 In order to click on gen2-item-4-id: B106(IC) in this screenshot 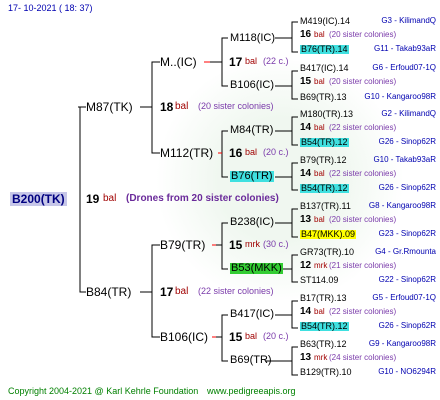, I will do `click(184, 337)`.